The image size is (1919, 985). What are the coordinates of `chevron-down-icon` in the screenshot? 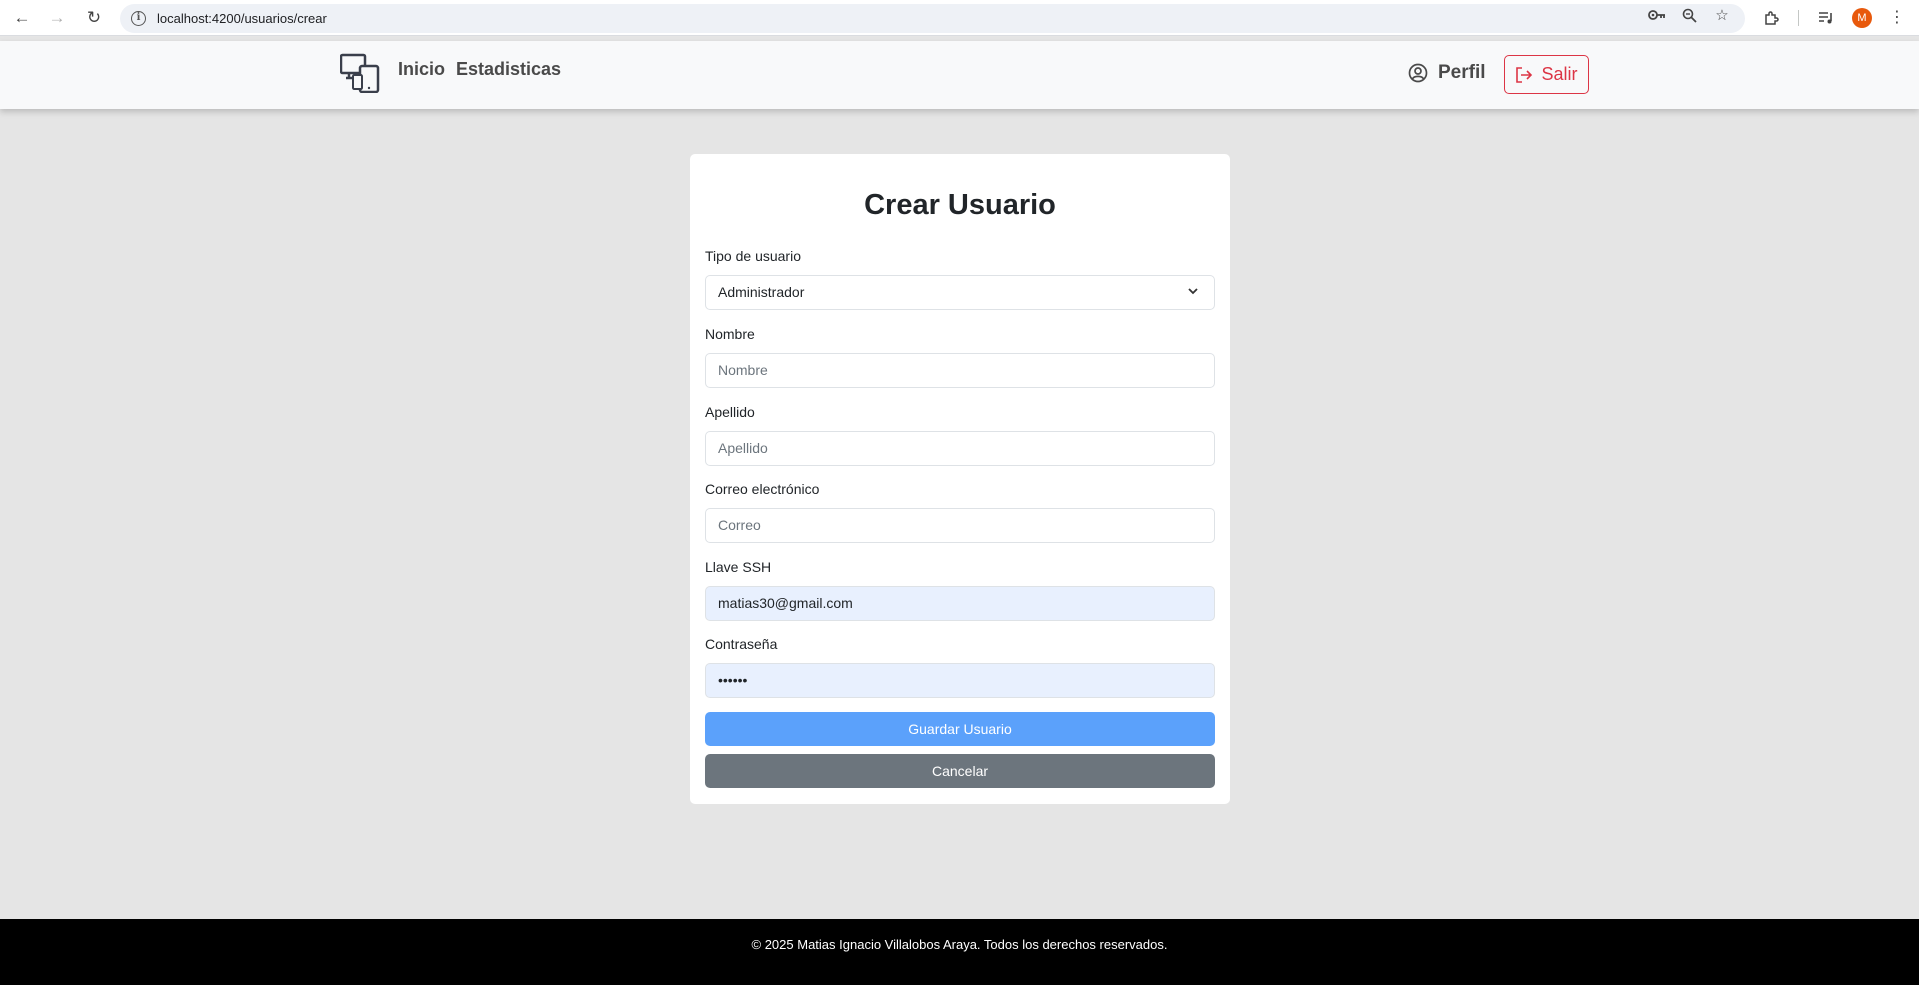 It's located at (1193, 291).